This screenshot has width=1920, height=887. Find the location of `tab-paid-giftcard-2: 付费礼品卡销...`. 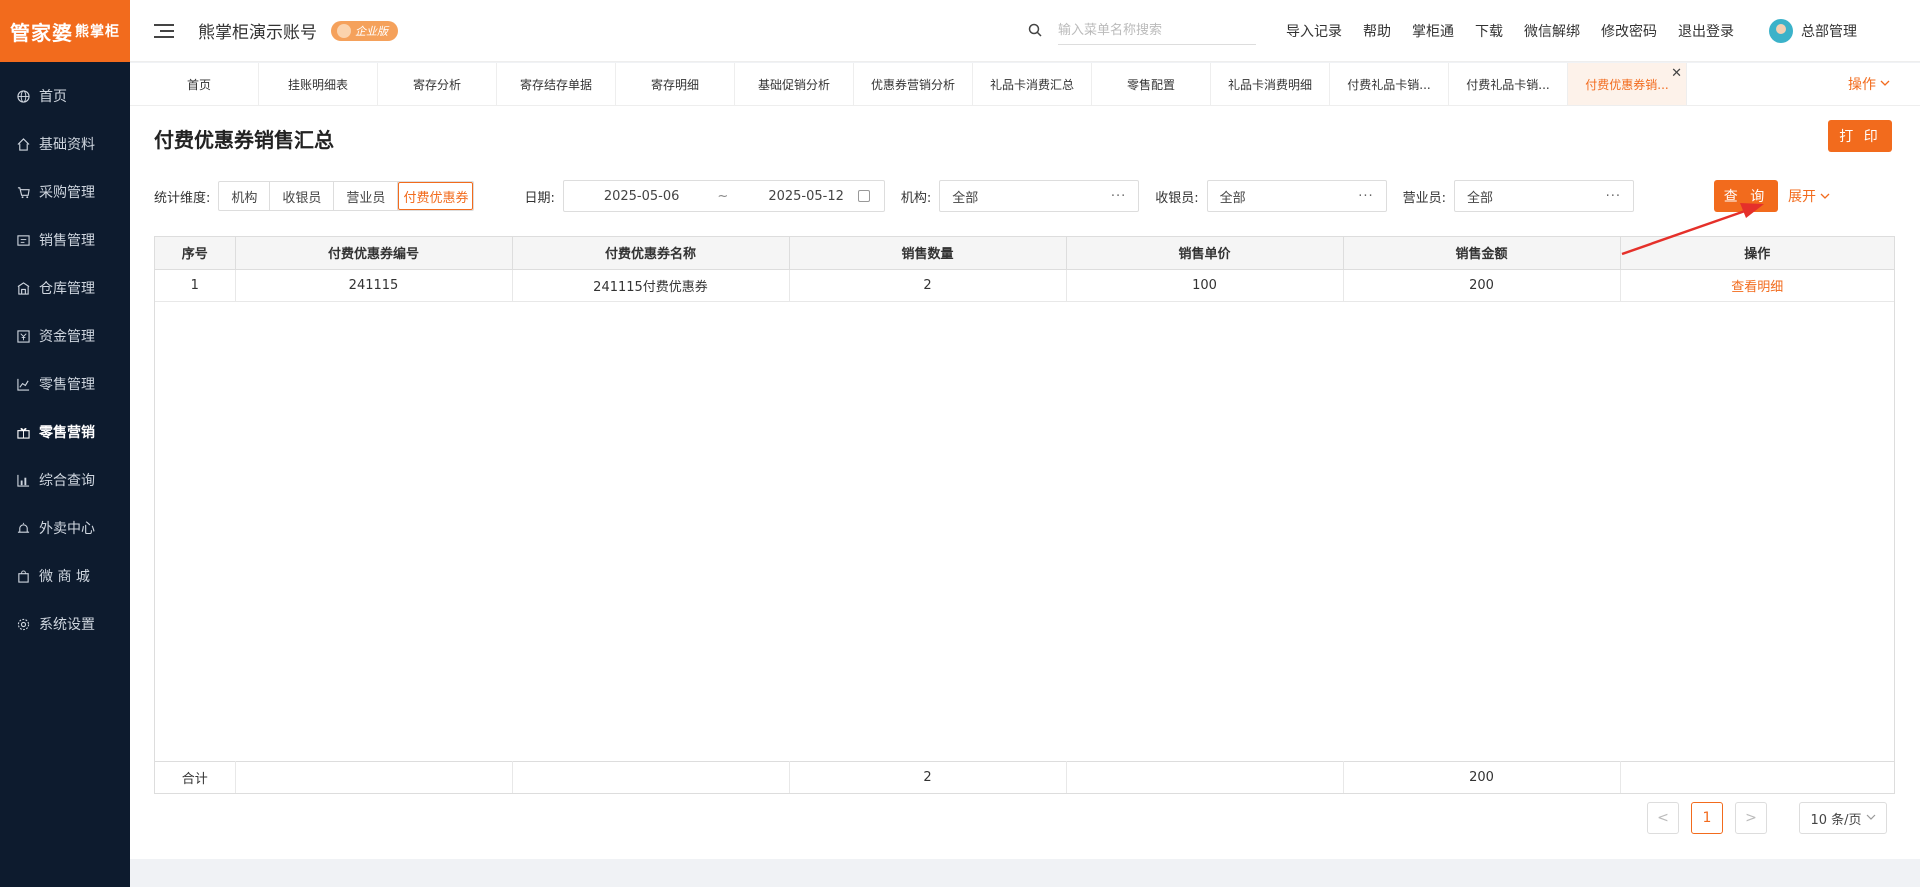

tab-paid-giftcard-2: 付费礼品卡销... is located at coordinates (1508, 84).